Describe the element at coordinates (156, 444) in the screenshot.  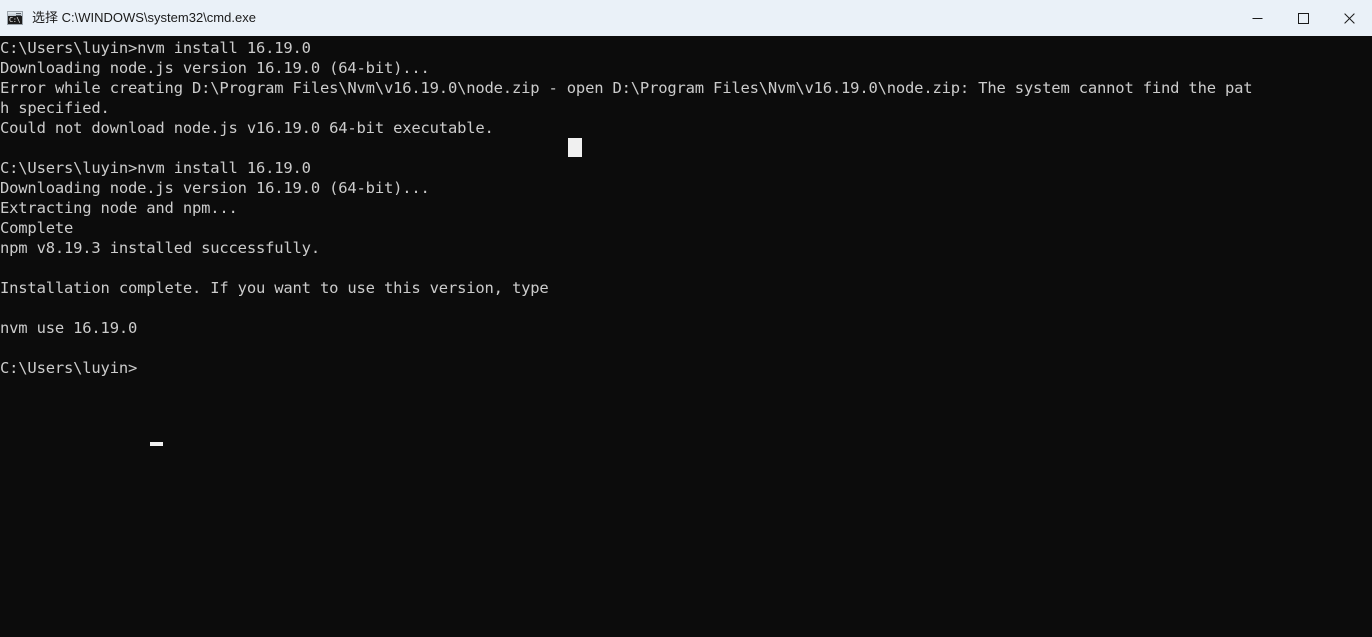
I see `console-caret` at that location.